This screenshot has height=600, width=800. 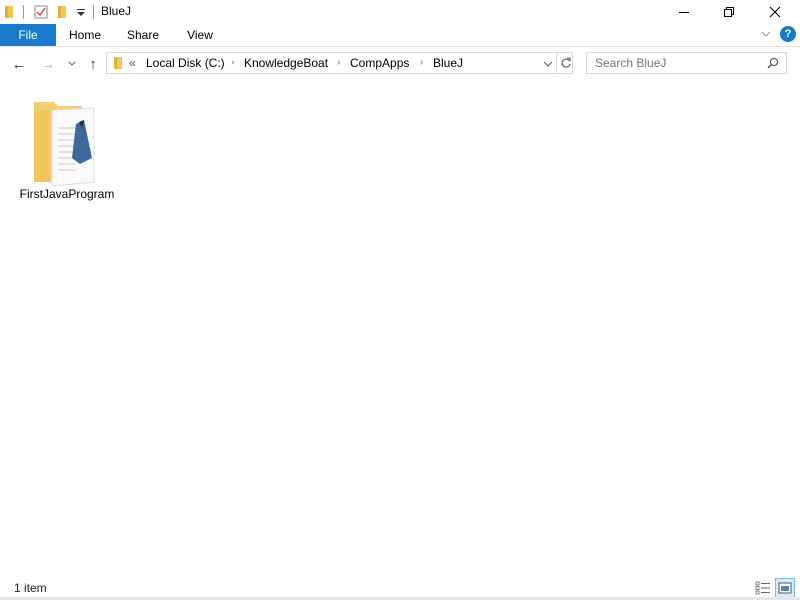 I want to click on restore-icon, so click(x=729, y=12).